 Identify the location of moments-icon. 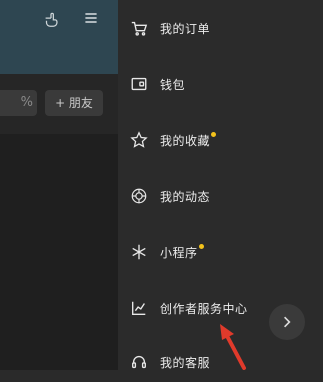
(139, 196).